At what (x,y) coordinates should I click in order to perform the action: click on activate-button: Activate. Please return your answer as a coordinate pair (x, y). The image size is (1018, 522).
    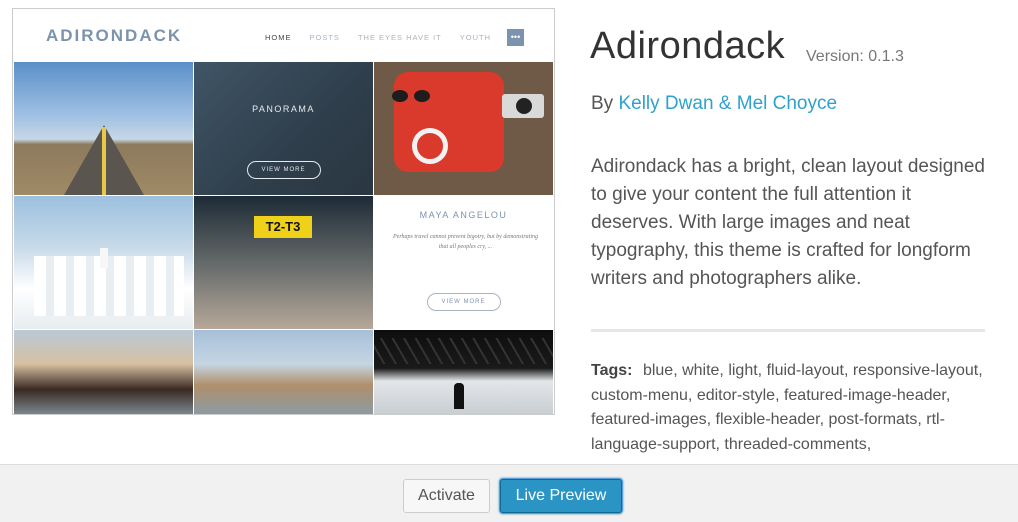
    Looking at the image, I should click on (446, 496).